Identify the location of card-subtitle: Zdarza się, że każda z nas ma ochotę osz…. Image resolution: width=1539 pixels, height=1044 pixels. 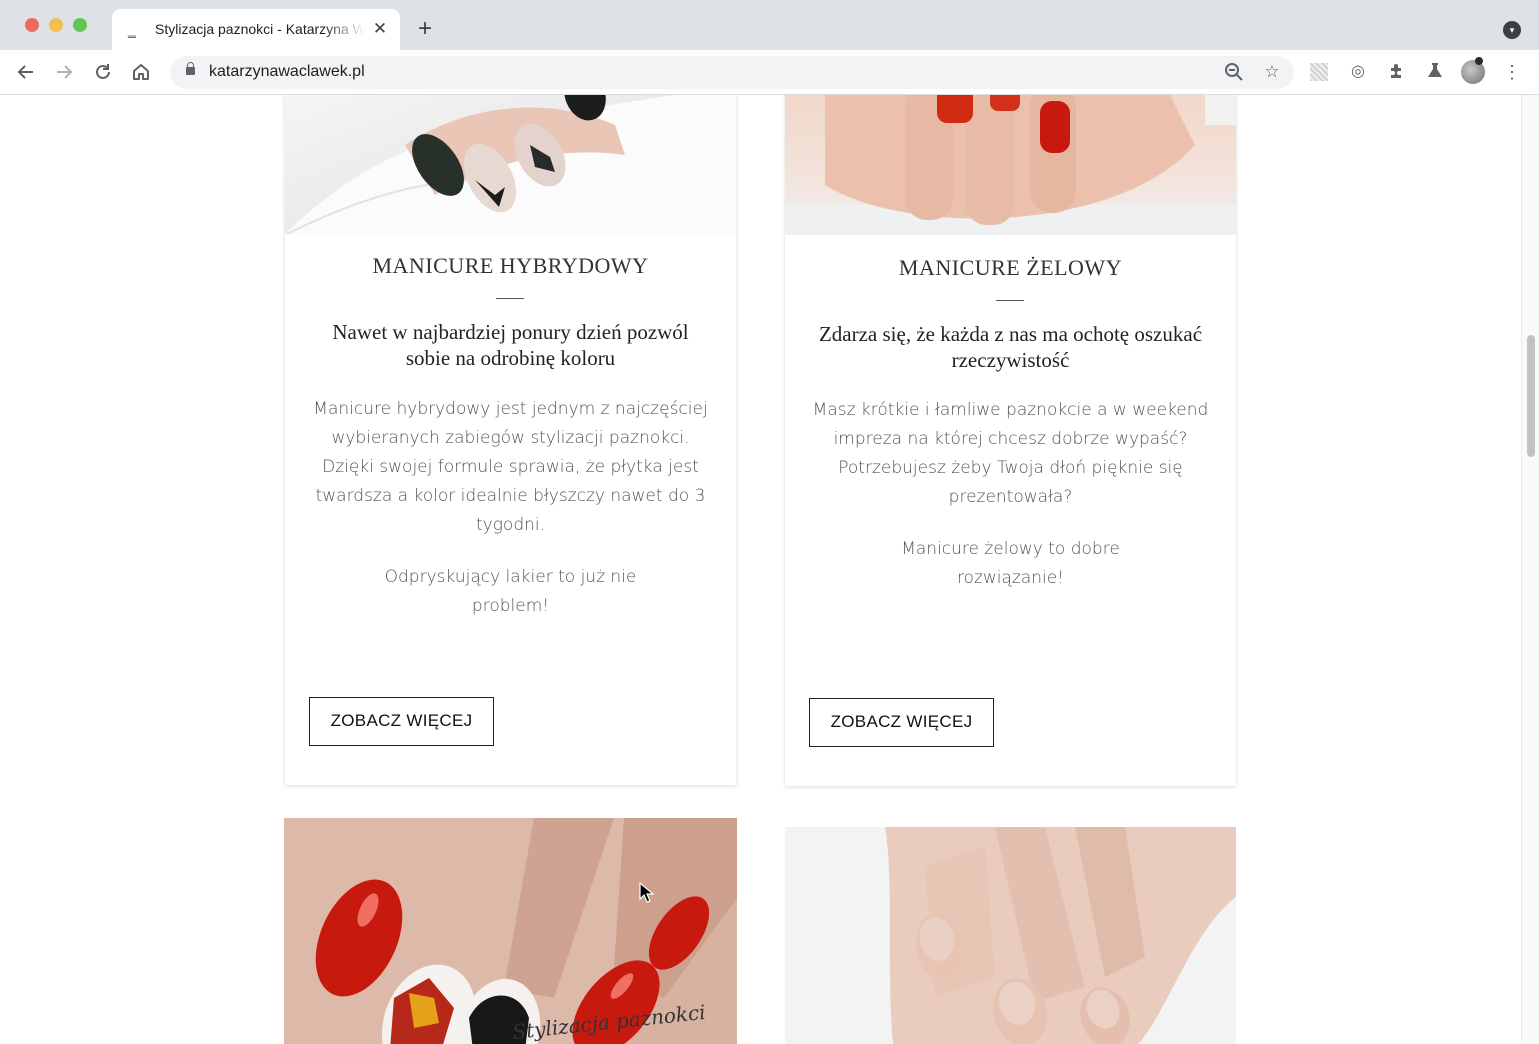
(1010, 347).